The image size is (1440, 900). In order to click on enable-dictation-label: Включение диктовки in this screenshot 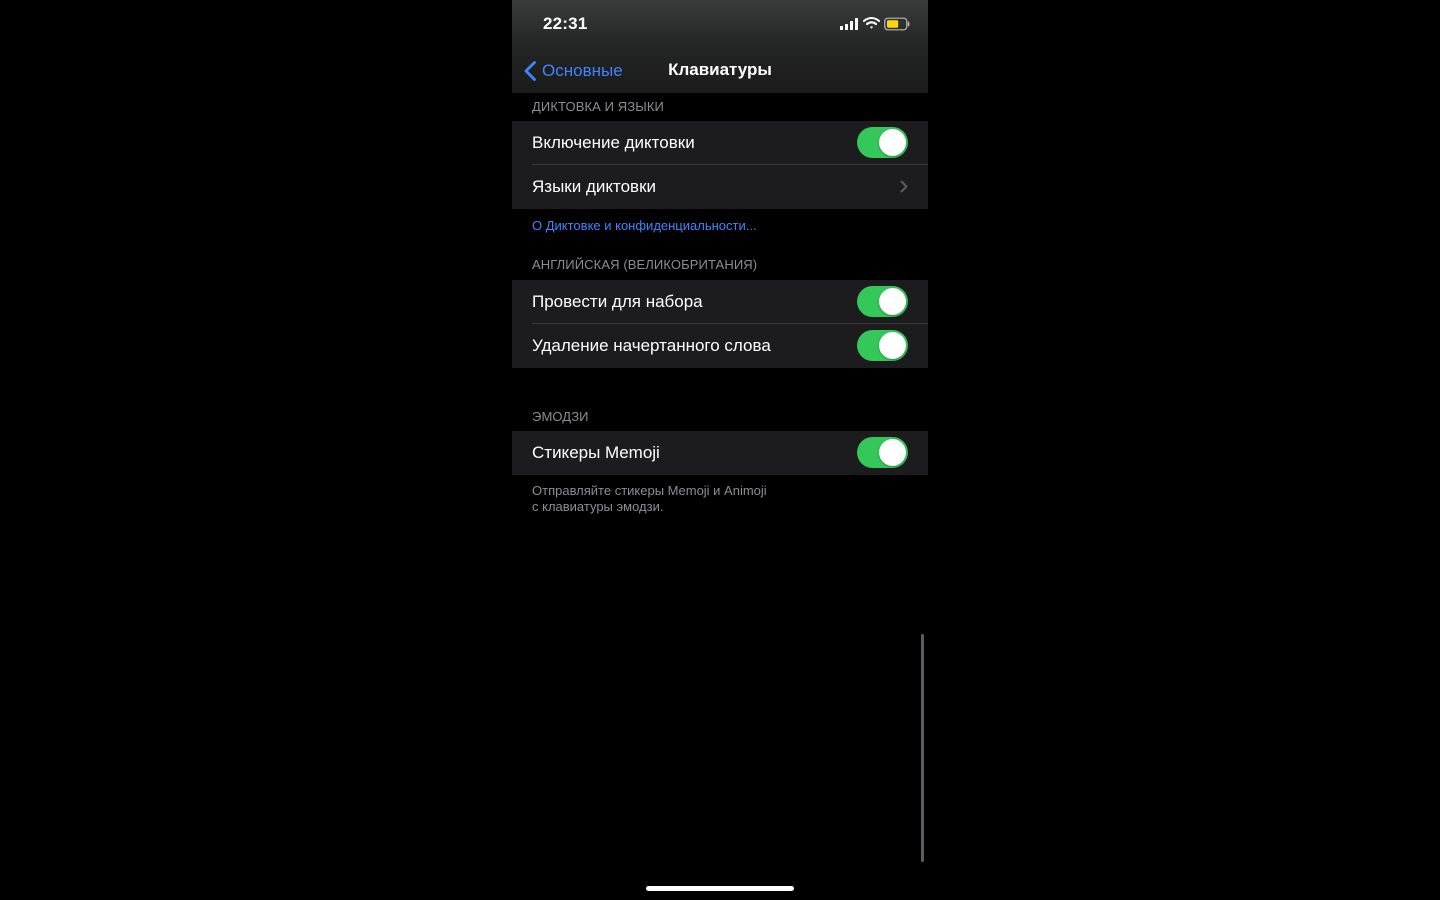, I will do `click(613, 142)`.